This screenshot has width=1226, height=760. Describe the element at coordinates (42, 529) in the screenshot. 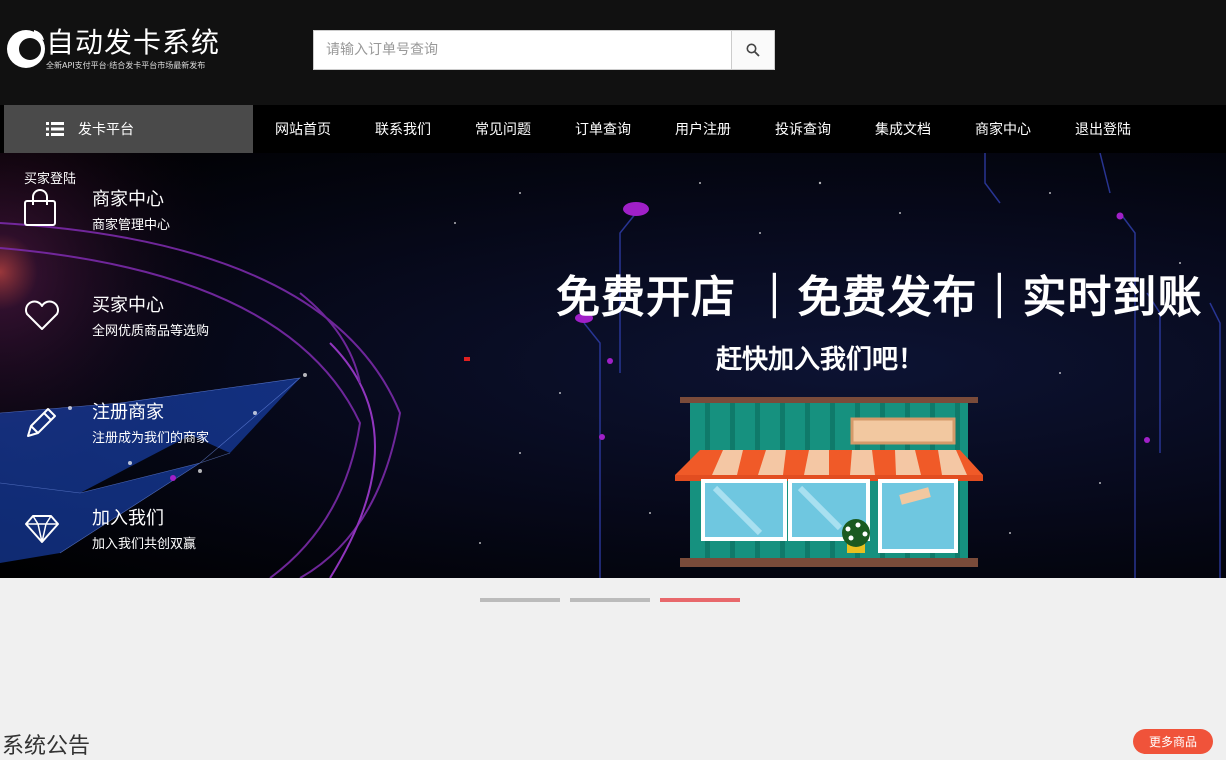

I see `diamond-icon` at that location.